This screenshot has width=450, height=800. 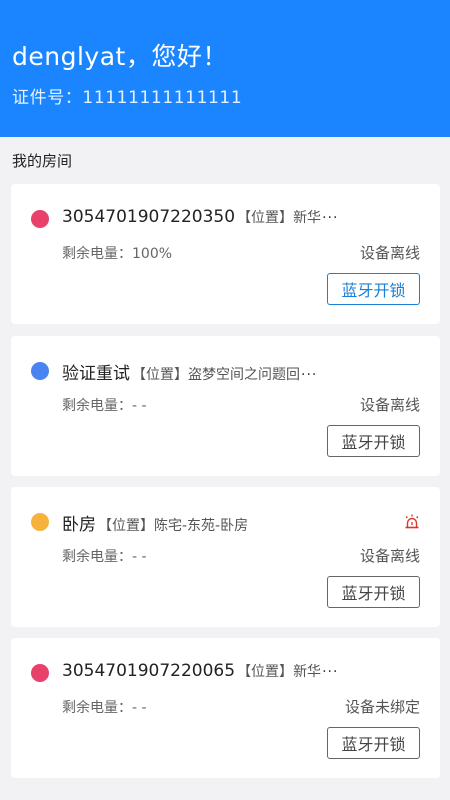 I want to click on device-status: 设备未绑定, so click(x=382, y=707).